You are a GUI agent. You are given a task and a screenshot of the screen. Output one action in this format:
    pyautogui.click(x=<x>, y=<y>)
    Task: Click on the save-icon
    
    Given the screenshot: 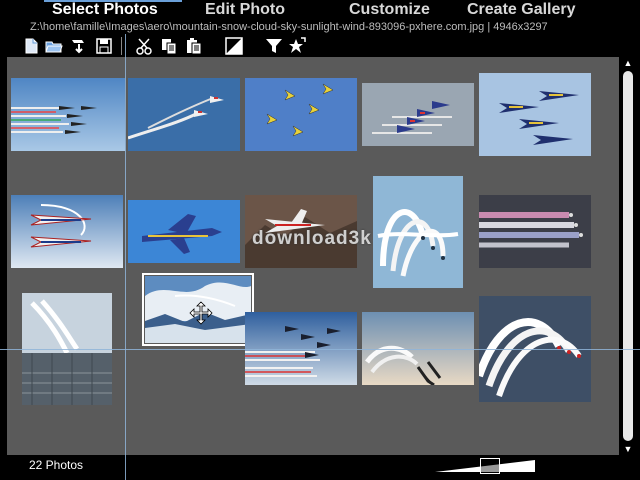 What is the action you would take?
    pyautogui.click(x=104, y=46)
    